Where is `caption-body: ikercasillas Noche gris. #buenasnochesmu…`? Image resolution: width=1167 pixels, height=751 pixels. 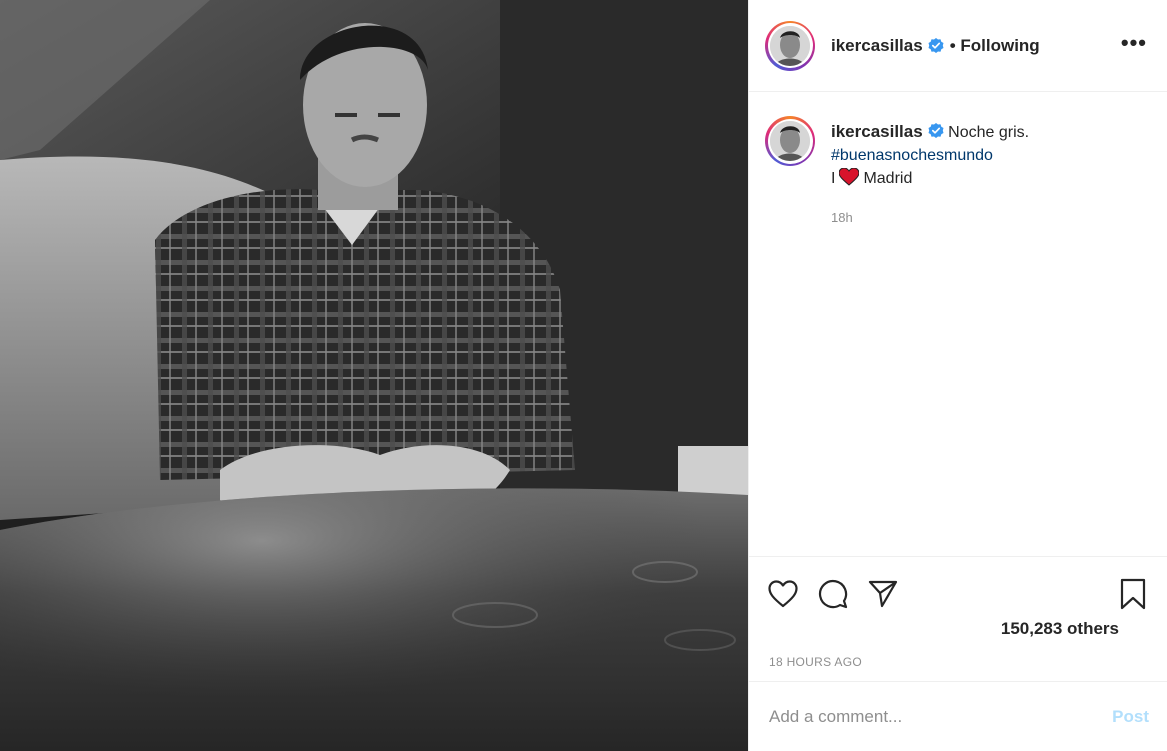 caption-body: ikercasillas Noche gris. #buenasnochesmu… is located at coordinates (930, 174).